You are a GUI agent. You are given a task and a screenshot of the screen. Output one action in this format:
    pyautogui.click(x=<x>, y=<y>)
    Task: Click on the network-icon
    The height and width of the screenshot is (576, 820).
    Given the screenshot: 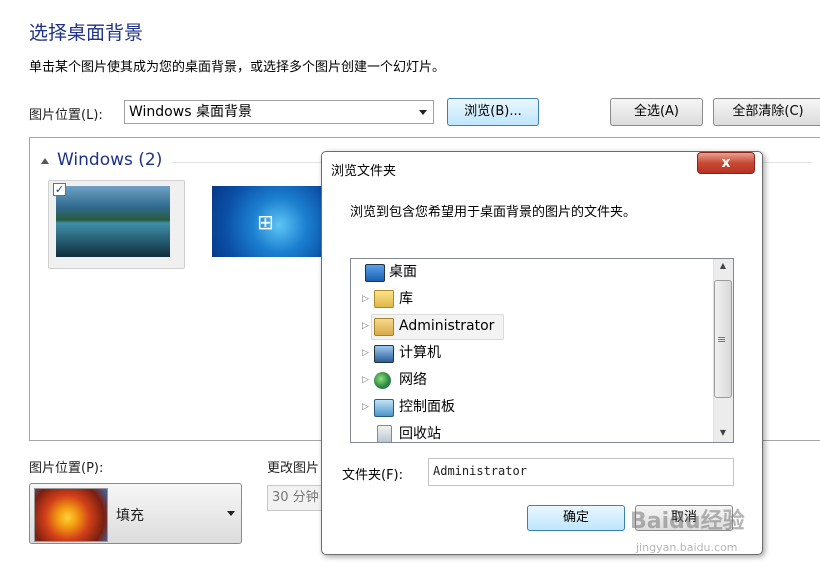 What is the action you would take?
    pyautogui.click(x=382, y=380)
    